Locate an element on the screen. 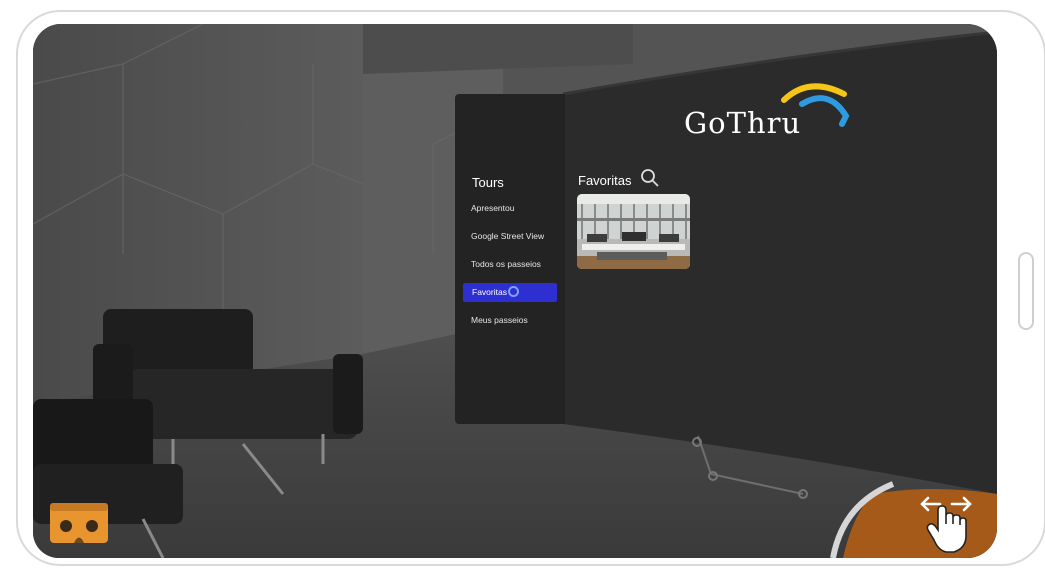 This screenshot has height=570, width=1045. cardboard-vr-icon is located at coordinates (79, 523).